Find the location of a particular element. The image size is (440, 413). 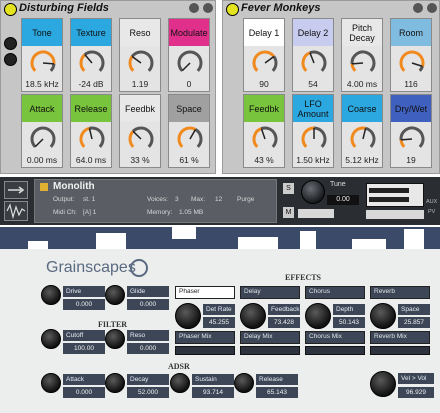

knob-release is located at coordinates (244, 383).